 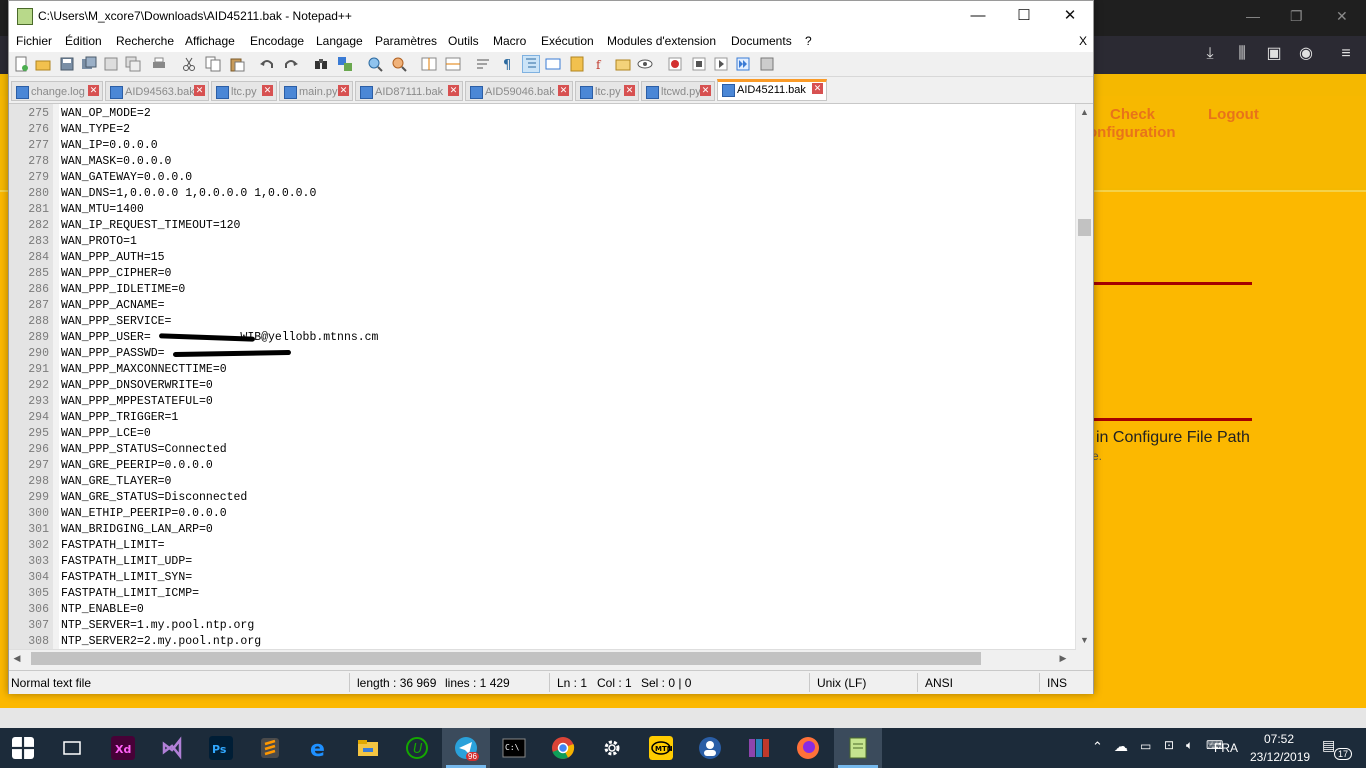 What do you see at coordinates (144, 370) in the screenshot?
I see `code-line: WAN_PPP_MAXCONNECTTIME=0` at bounding box center [144, 370].